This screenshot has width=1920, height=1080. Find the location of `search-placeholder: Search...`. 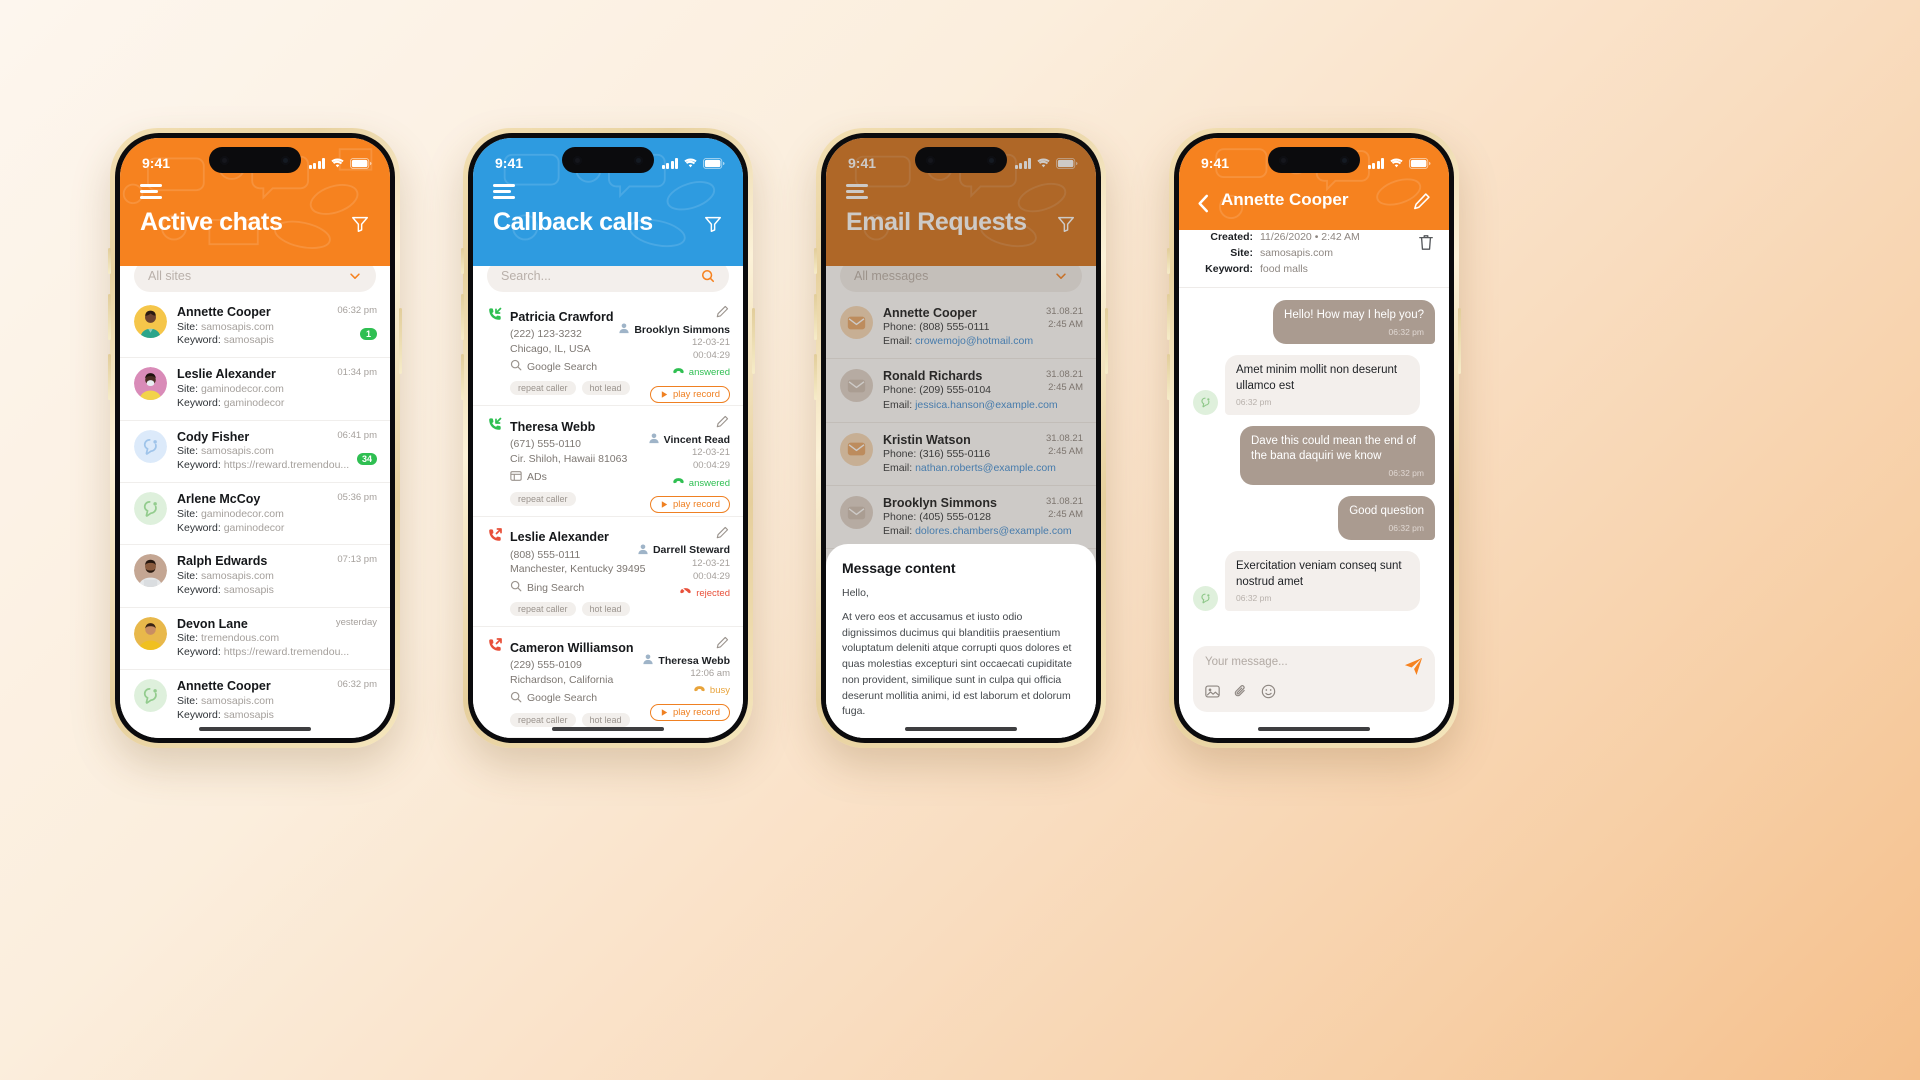

search-placeholder: Search... is located at coordinates (526, 276).